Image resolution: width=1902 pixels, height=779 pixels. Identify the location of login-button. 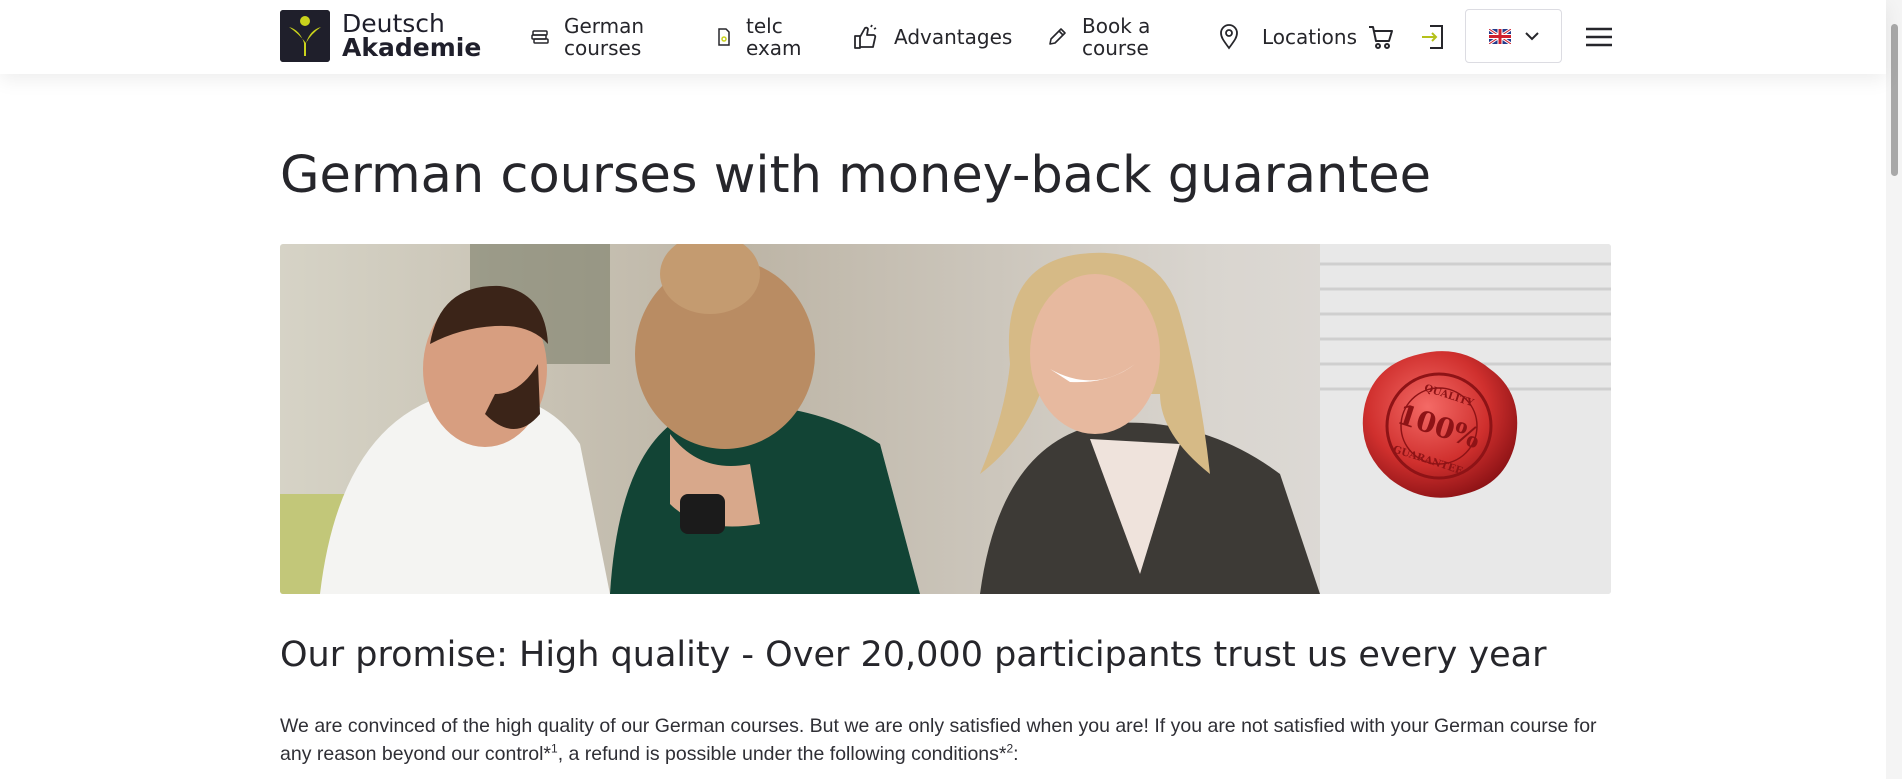
(1433, 37).